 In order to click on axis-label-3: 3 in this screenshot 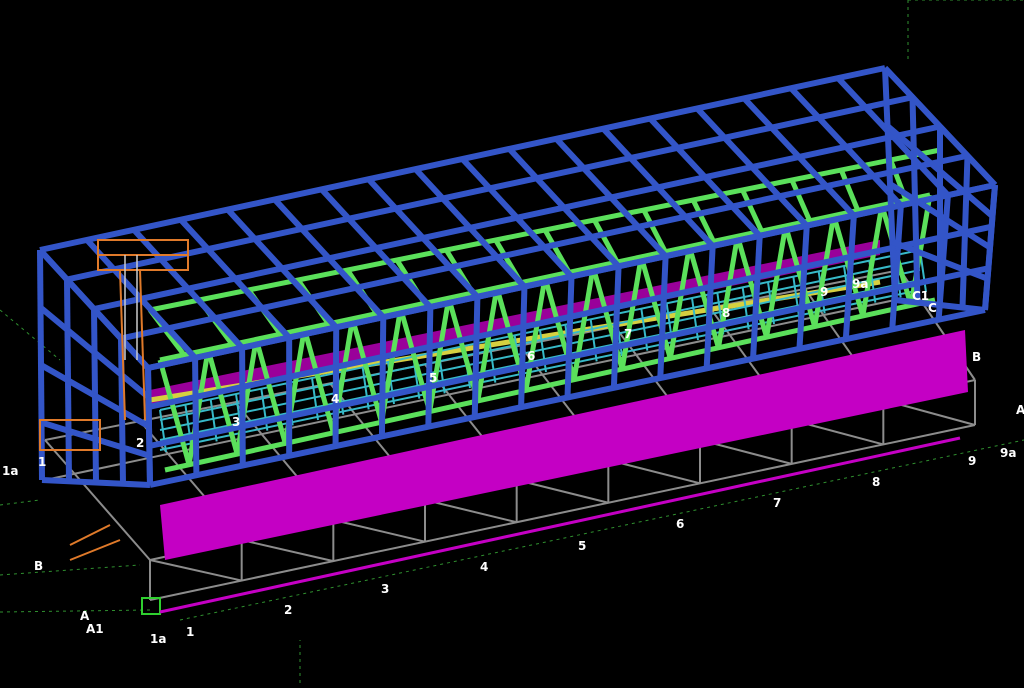, I will do `click(385, 589)`.